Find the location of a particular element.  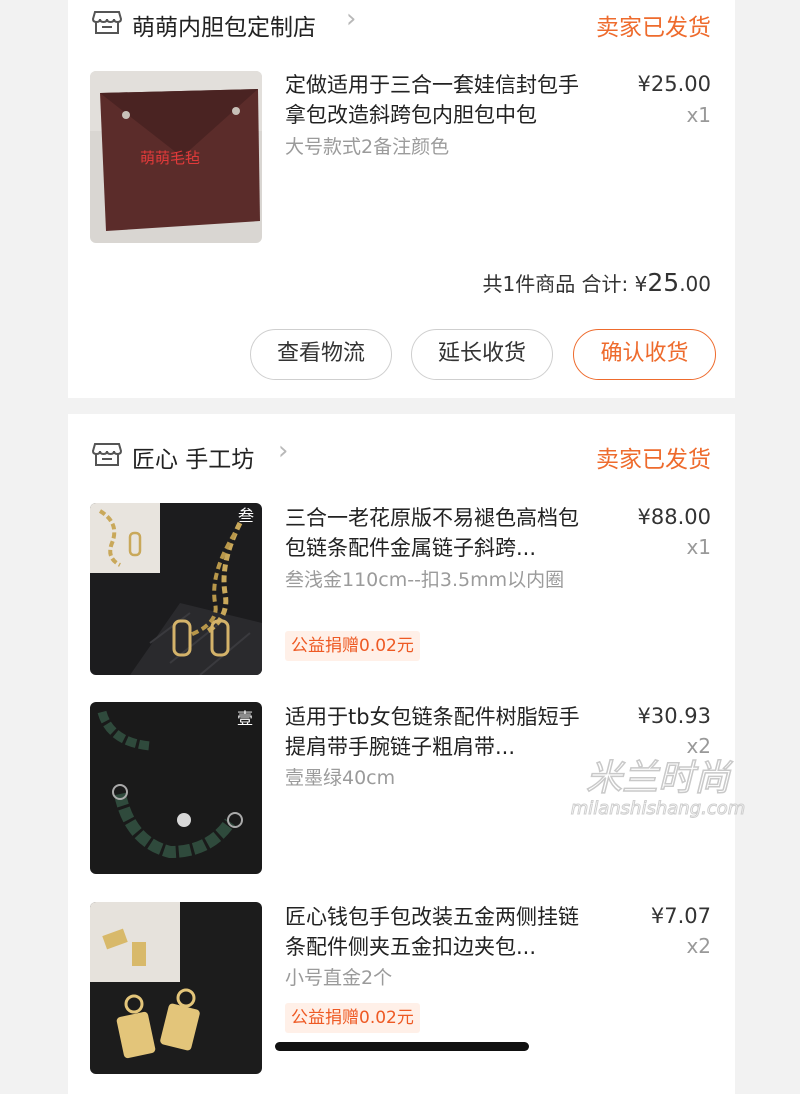

view-logistics-button: 查看物流 is located at coordinates (321, 354).